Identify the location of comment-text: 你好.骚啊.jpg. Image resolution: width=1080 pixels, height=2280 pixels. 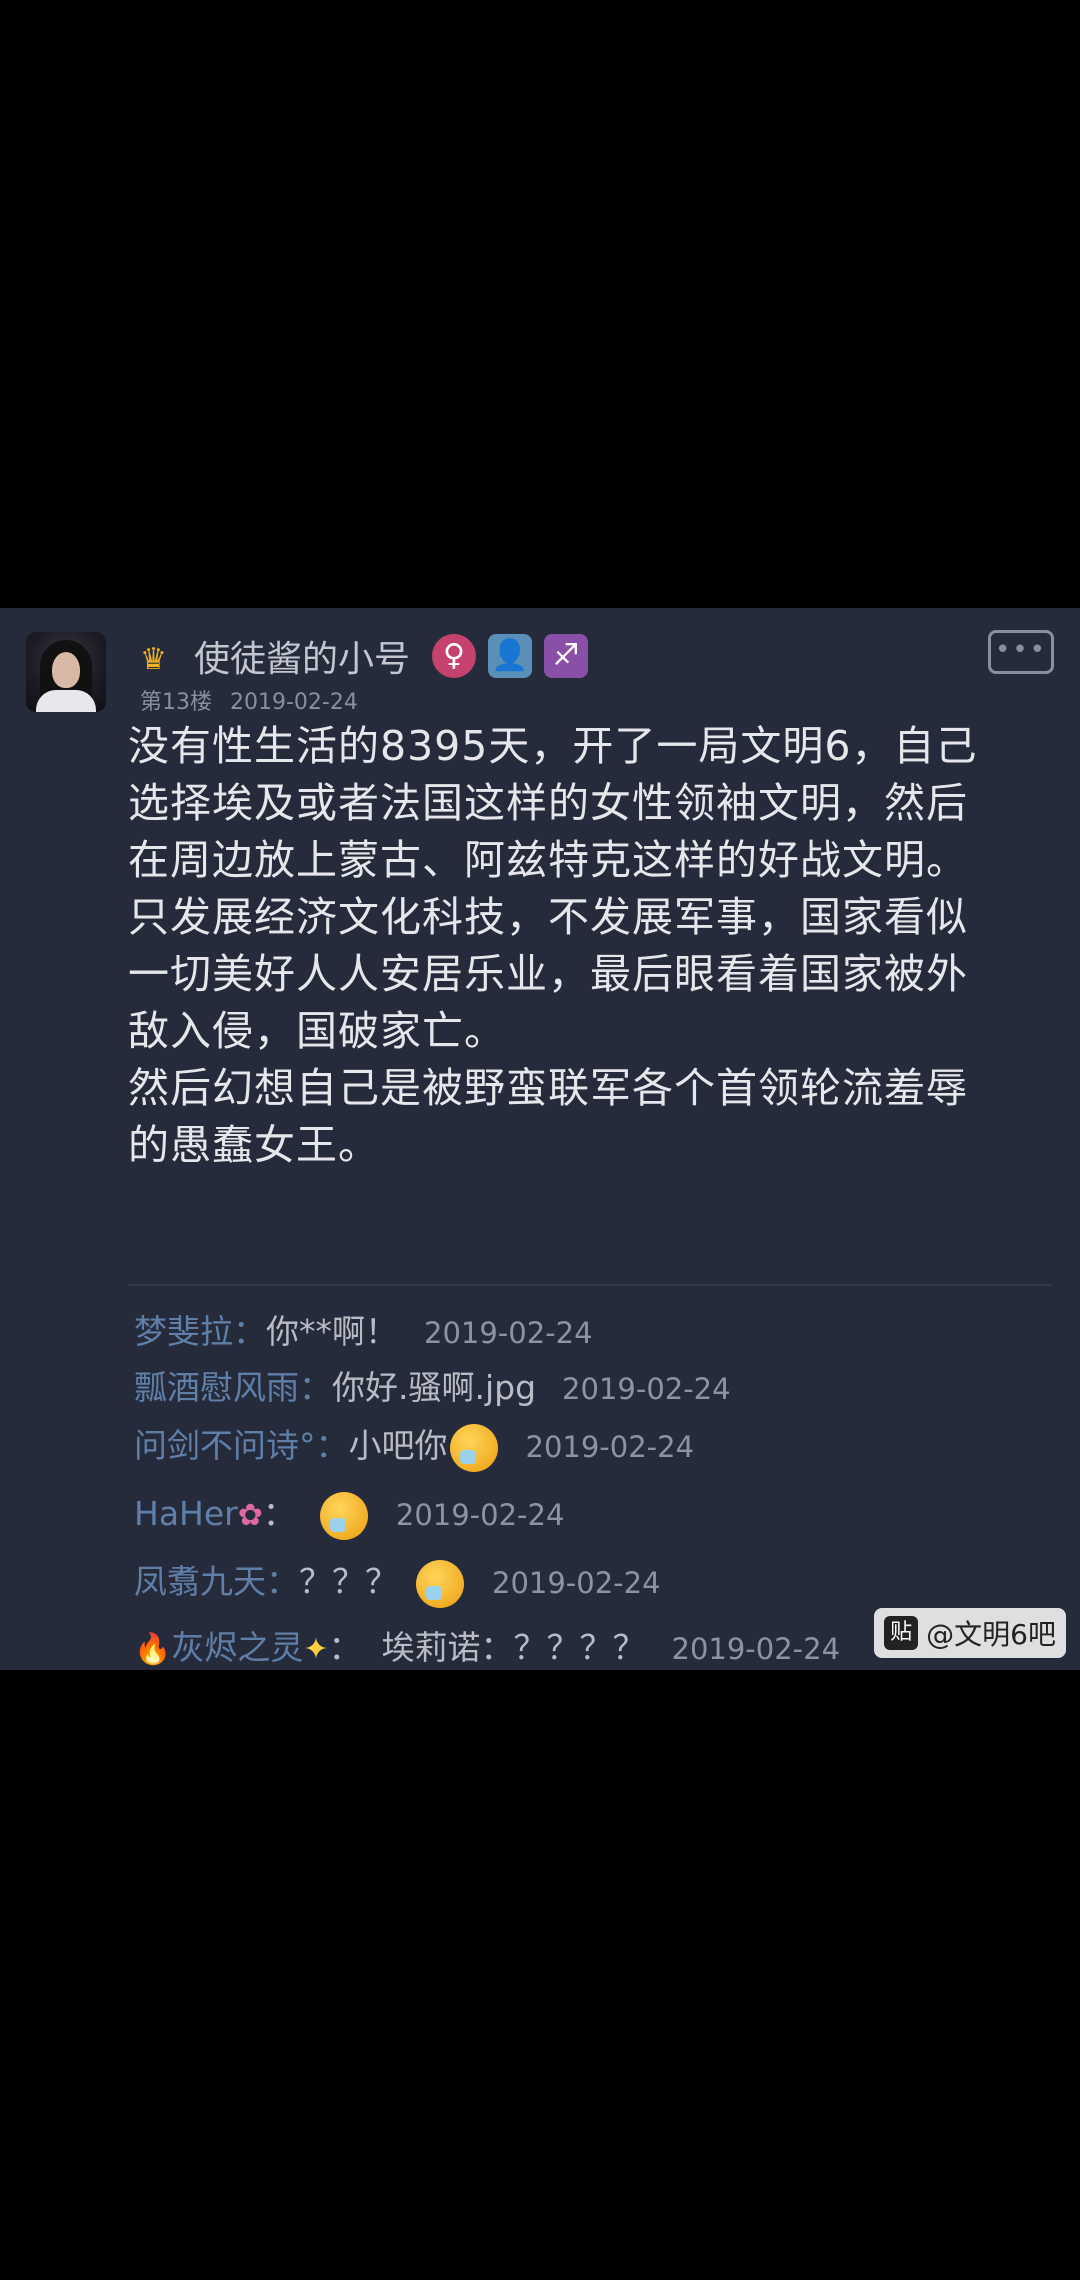
(434, 1387).